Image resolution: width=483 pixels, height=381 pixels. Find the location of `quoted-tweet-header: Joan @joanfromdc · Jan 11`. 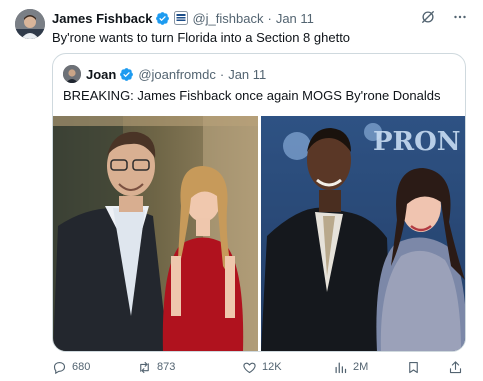

quoted-tweet-header: Joan @joanfromdc · Jan 11 is located at coordinates (164, 74).